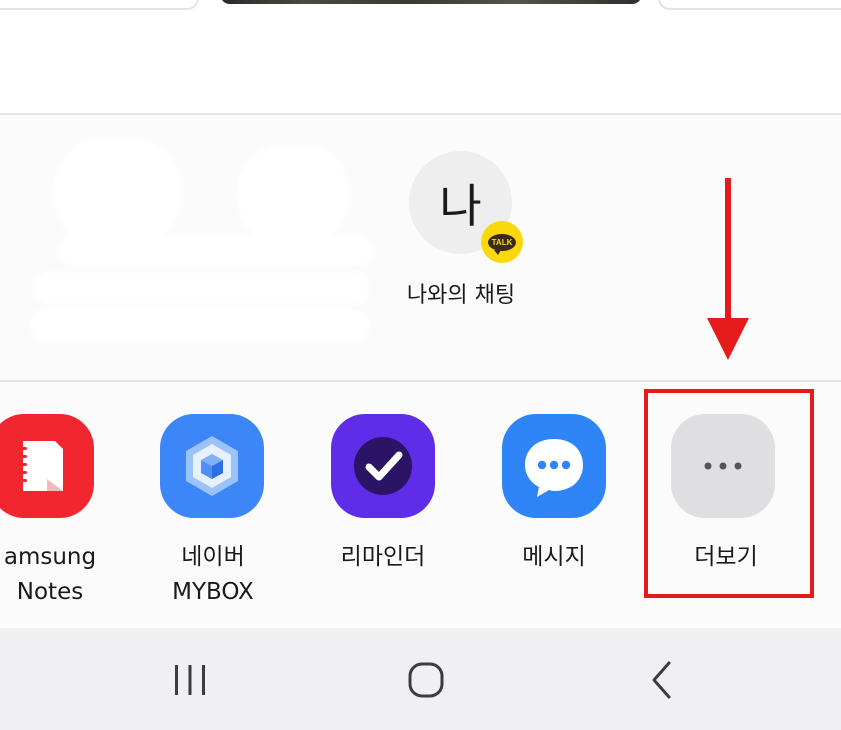 The width and height of the screenshot is (841, 730). I want to click on samsung-notes-icon, so click(47, 466).